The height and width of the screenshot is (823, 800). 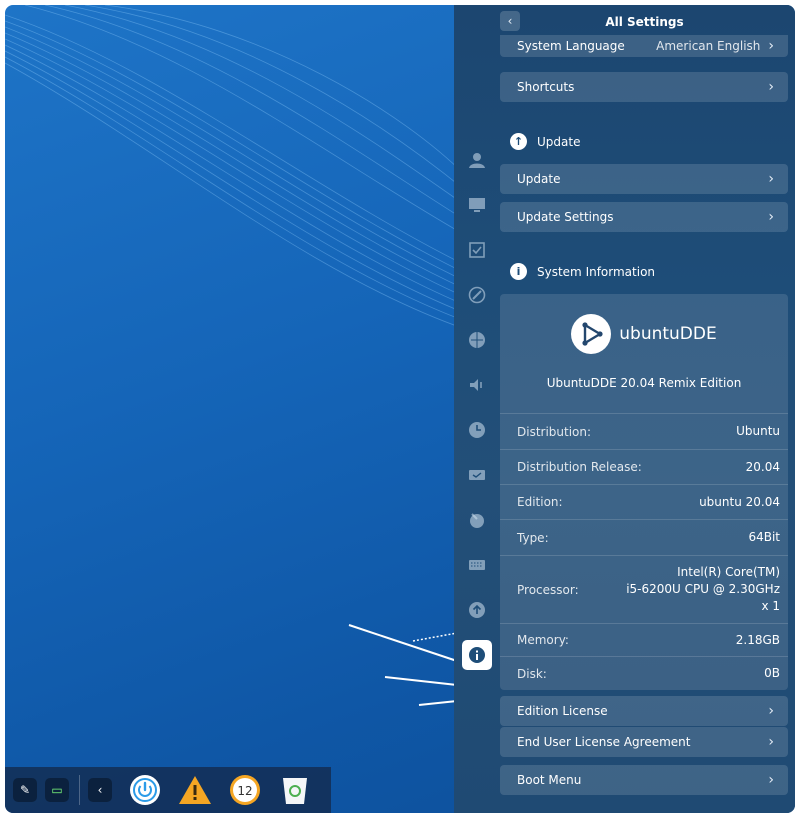 What do you see at coordinates (543, 640) in the screenshot?
I see `info-key: Memory:` at bounding box center [543, 640].